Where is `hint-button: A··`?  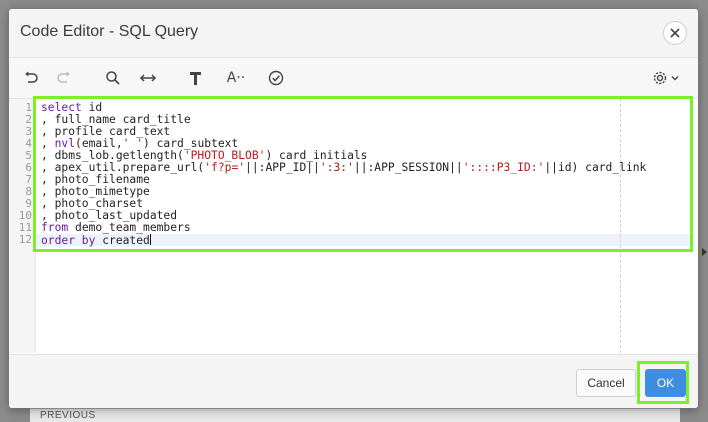 hint-button: A·· is located at coordinates (236, 78).